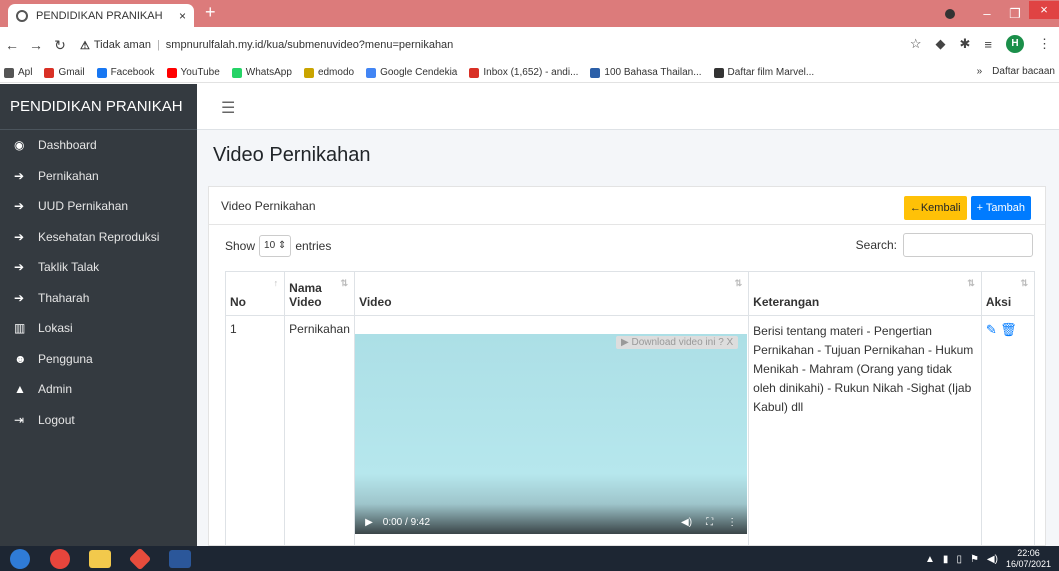 The image size is (1059, 571). Describe the element at coordinates (20, 358) in the screenshot. I see `users-icon: ☻` at that location.